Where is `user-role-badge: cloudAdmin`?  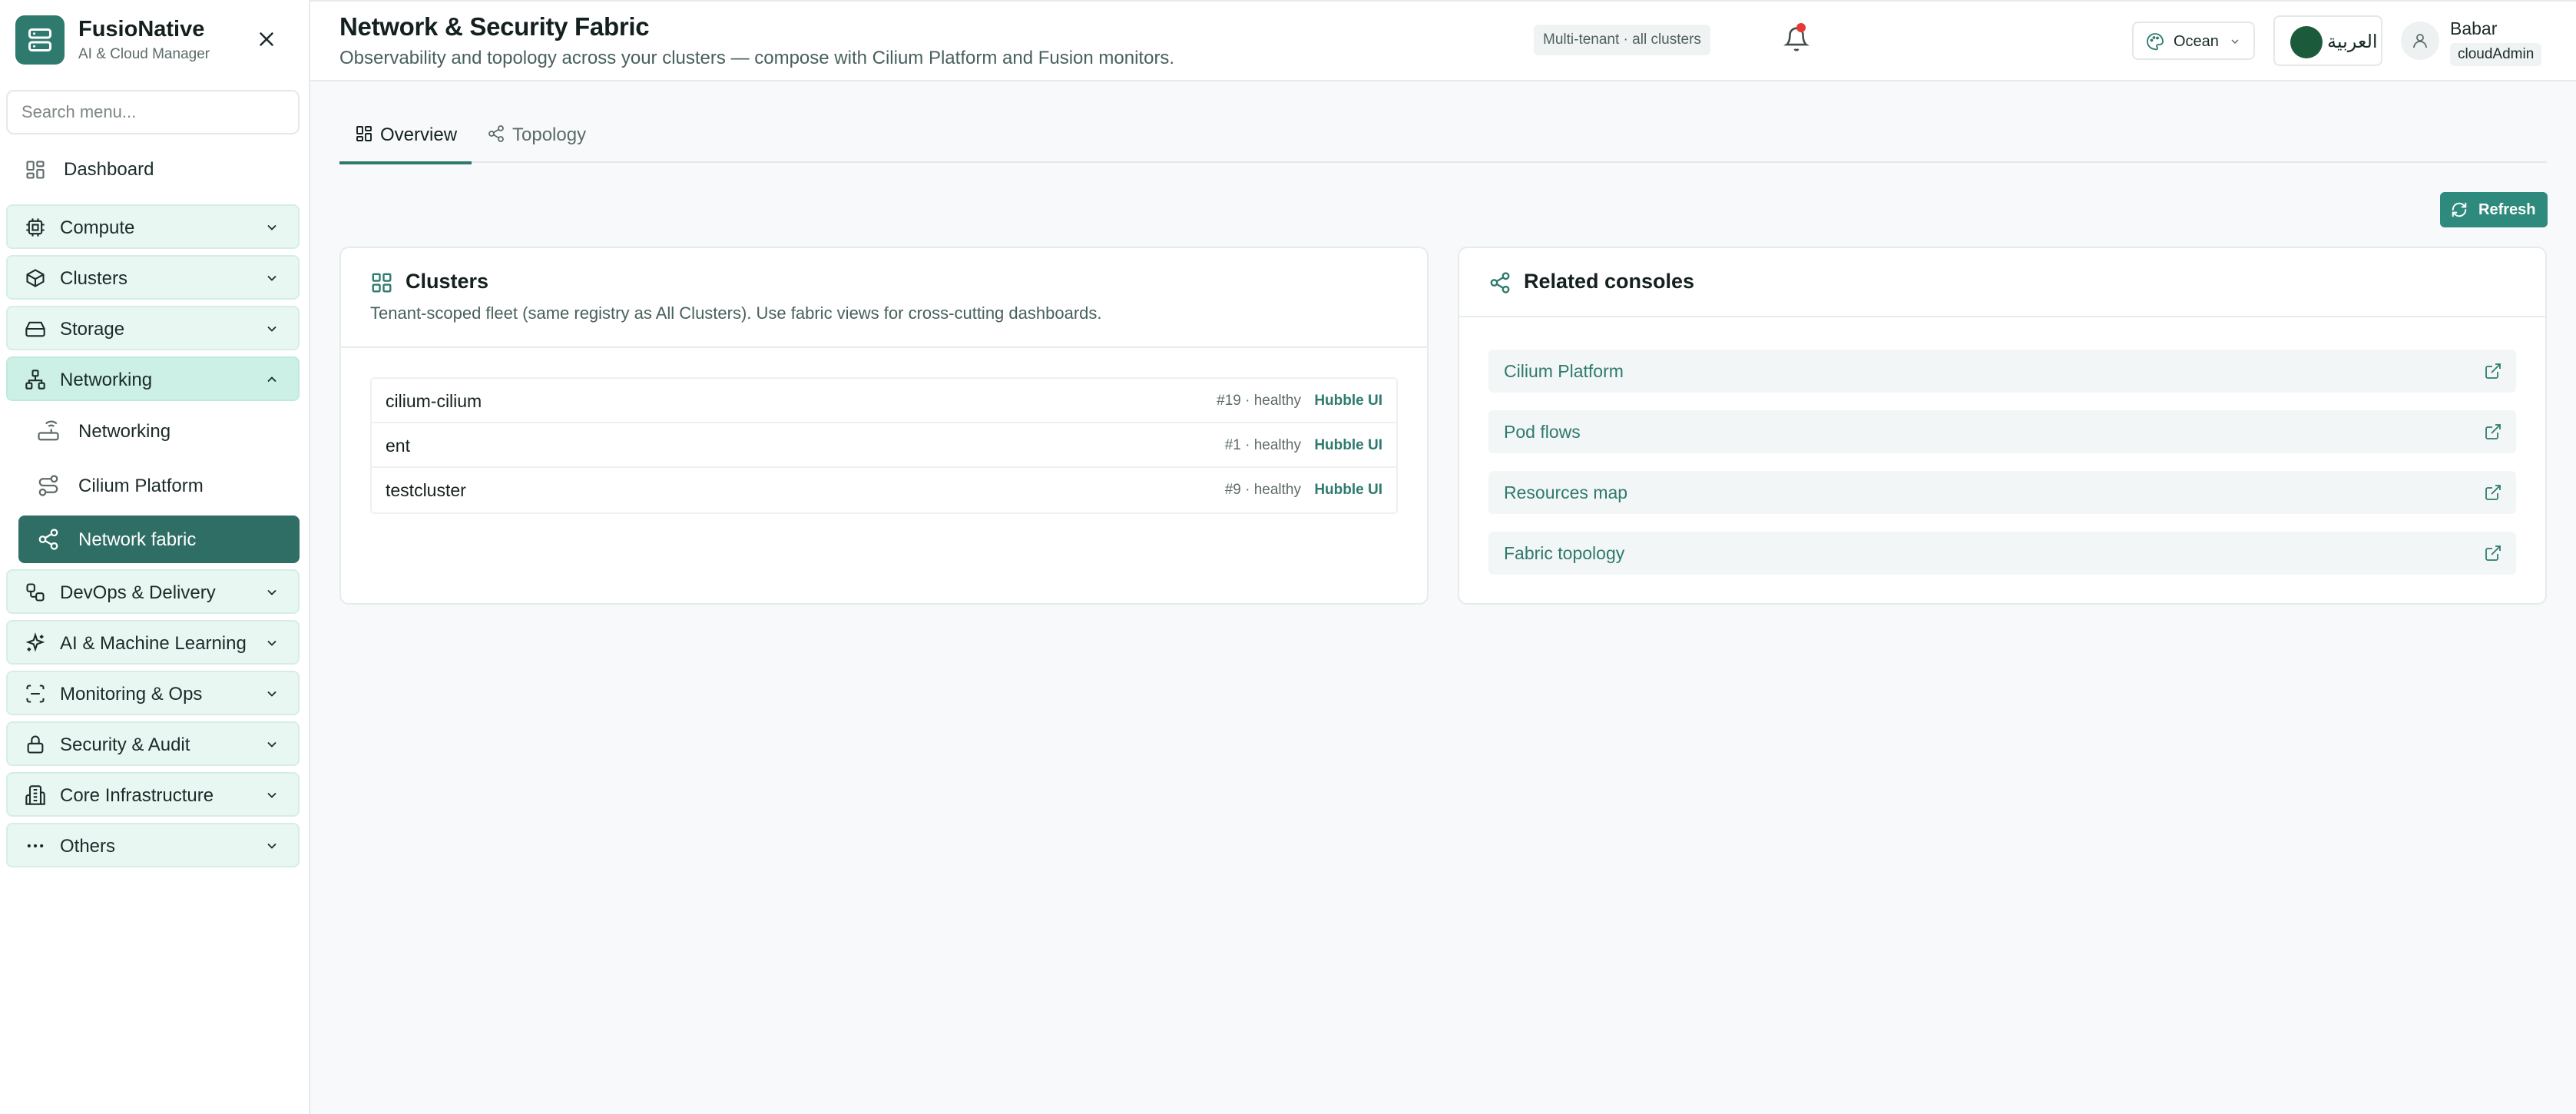 user-role-badge: cloudAdmin is located at coordinates (2496, 54).